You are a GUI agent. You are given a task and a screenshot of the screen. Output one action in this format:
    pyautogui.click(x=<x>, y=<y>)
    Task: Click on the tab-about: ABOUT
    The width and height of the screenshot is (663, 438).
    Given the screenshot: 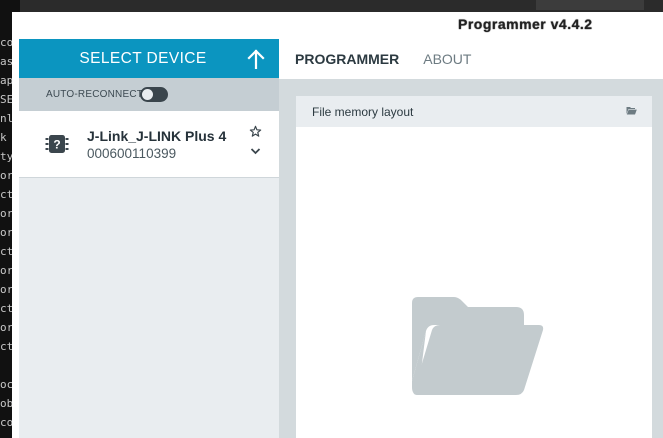 What is the action you would take?
    pyautogui.click(x=447, y=59)
    